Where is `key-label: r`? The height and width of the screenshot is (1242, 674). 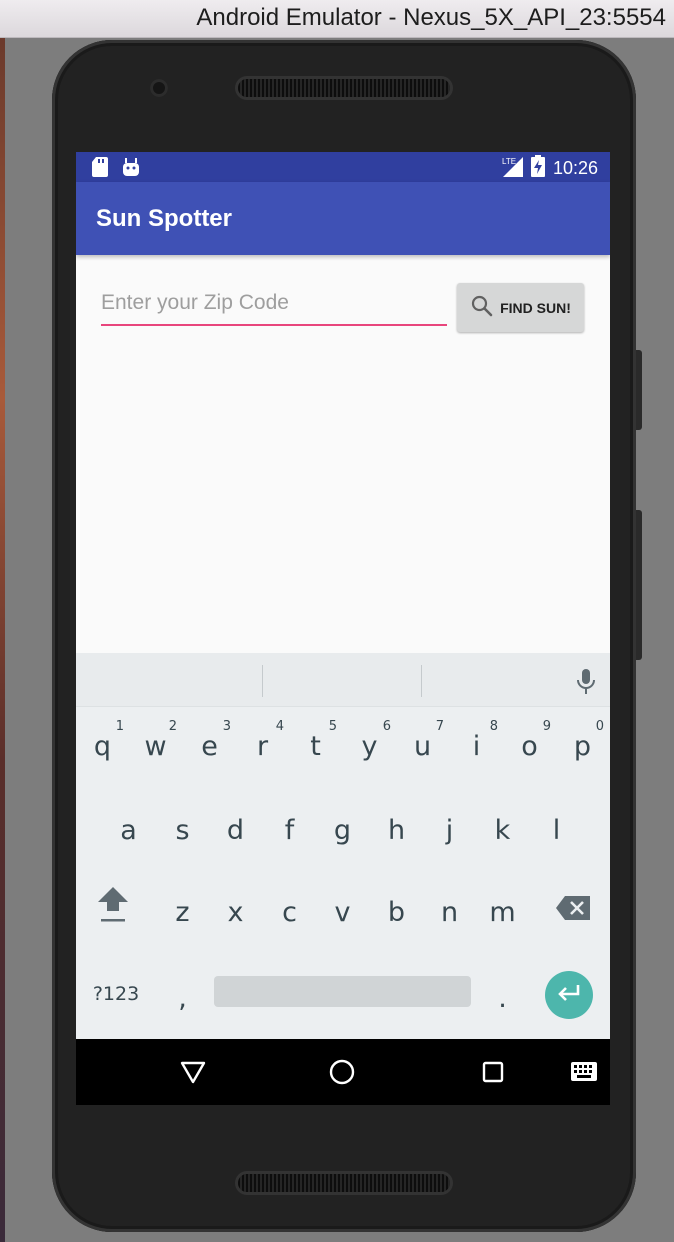 key-label: r is located at coordinates (262, 746).